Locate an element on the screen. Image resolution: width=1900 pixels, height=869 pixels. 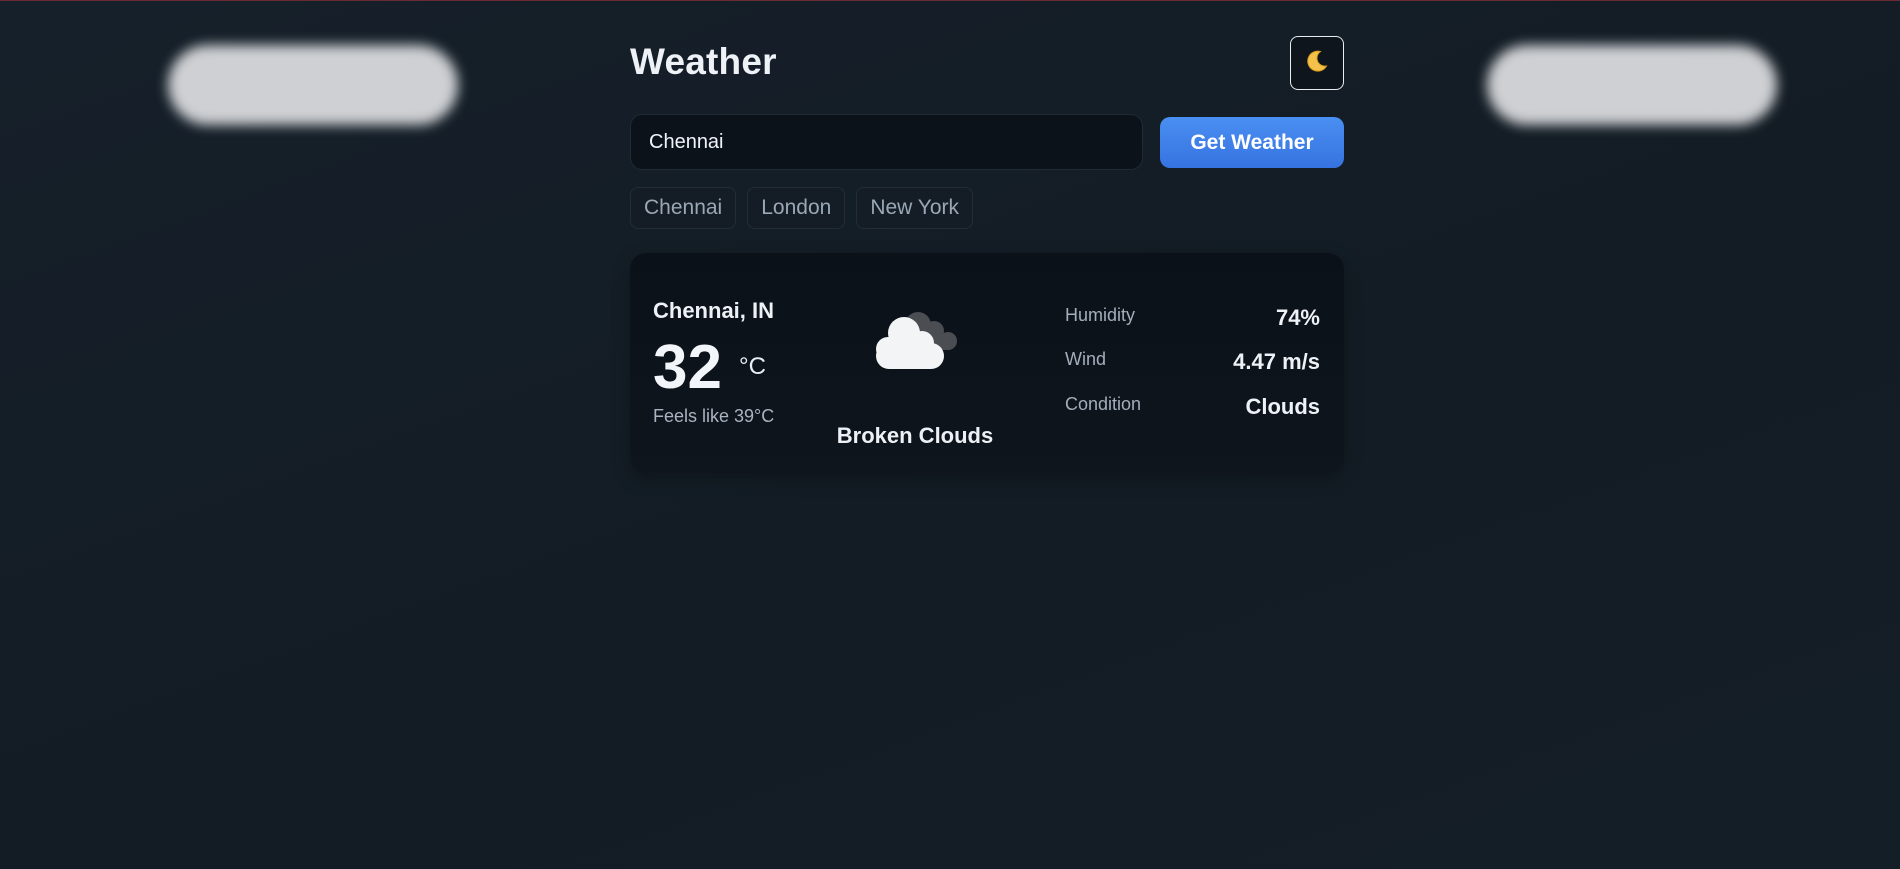
temperature-unit: °C is located at coordinates (752, 366).